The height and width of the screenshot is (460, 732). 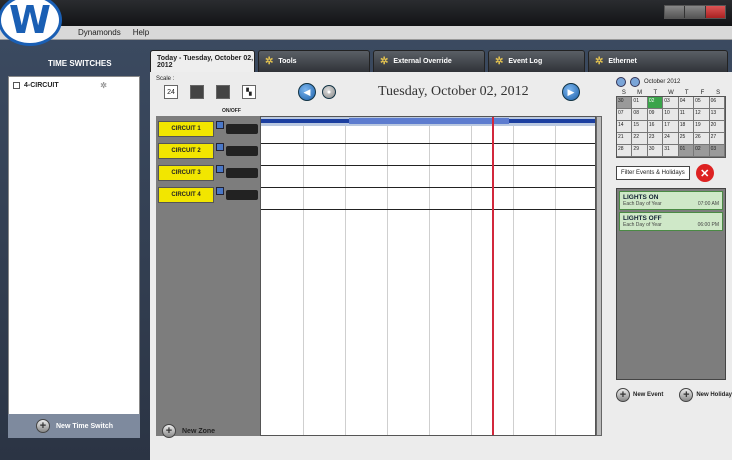 What do you see at coordinates (231, 111) in the screenshot?
I see `zone-column-header: ON/OFF` at bounding box center [231, 111].